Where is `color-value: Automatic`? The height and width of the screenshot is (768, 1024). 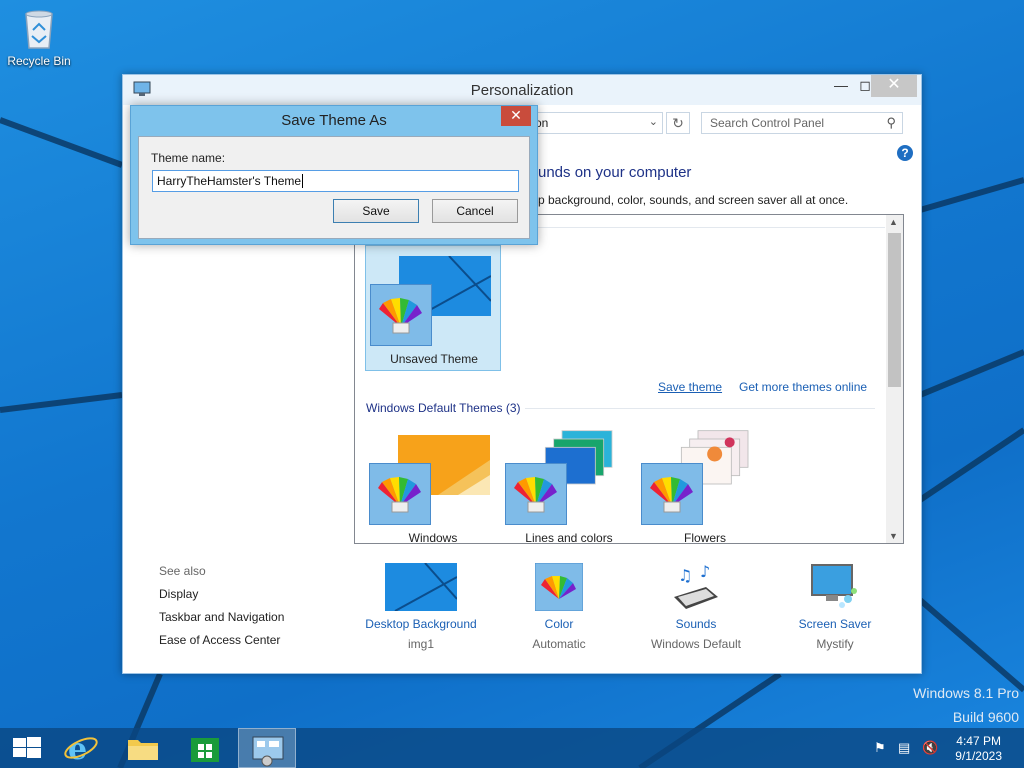 color-value: Automatic is located at coordinates (559, 644).